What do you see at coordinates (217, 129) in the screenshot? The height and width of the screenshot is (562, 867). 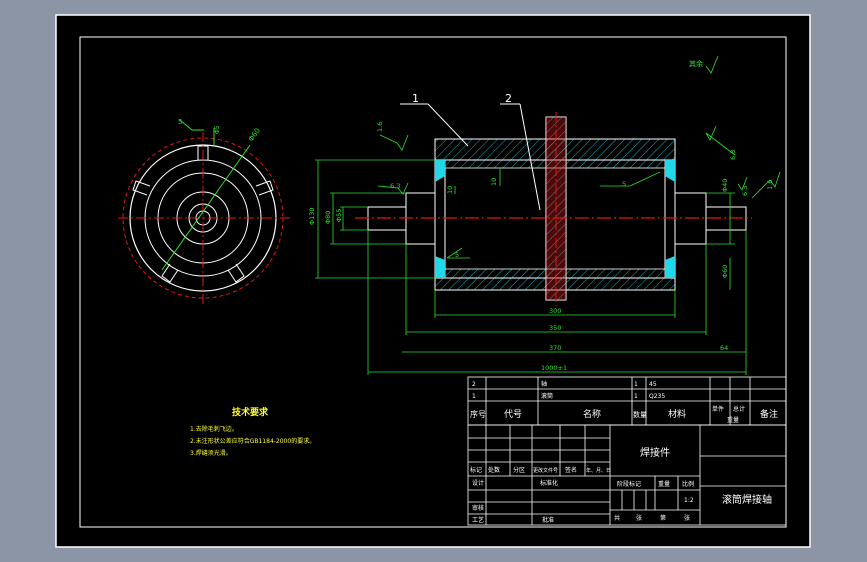 I see `end-view-small-label: Φ5` at bounding box center [217, 129].